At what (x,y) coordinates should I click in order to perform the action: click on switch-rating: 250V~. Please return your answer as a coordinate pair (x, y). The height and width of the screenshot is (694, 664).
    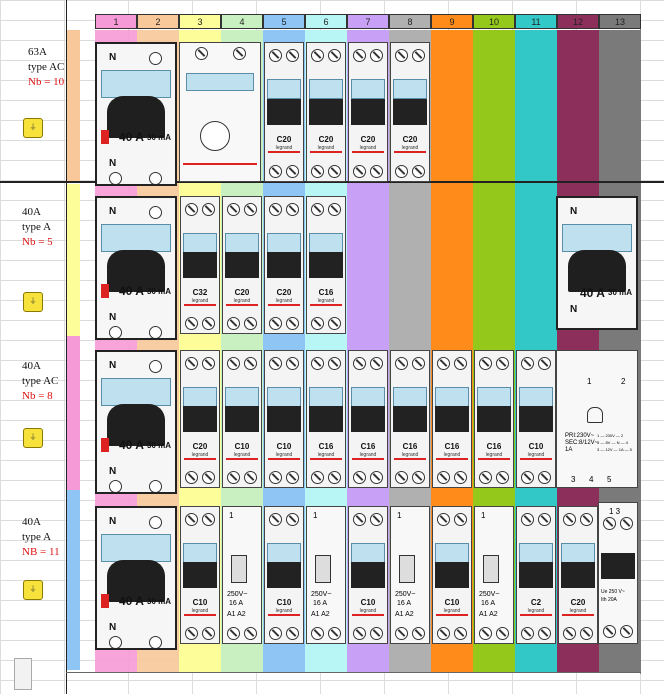
    Looking at the image, I should click on (321, 594).